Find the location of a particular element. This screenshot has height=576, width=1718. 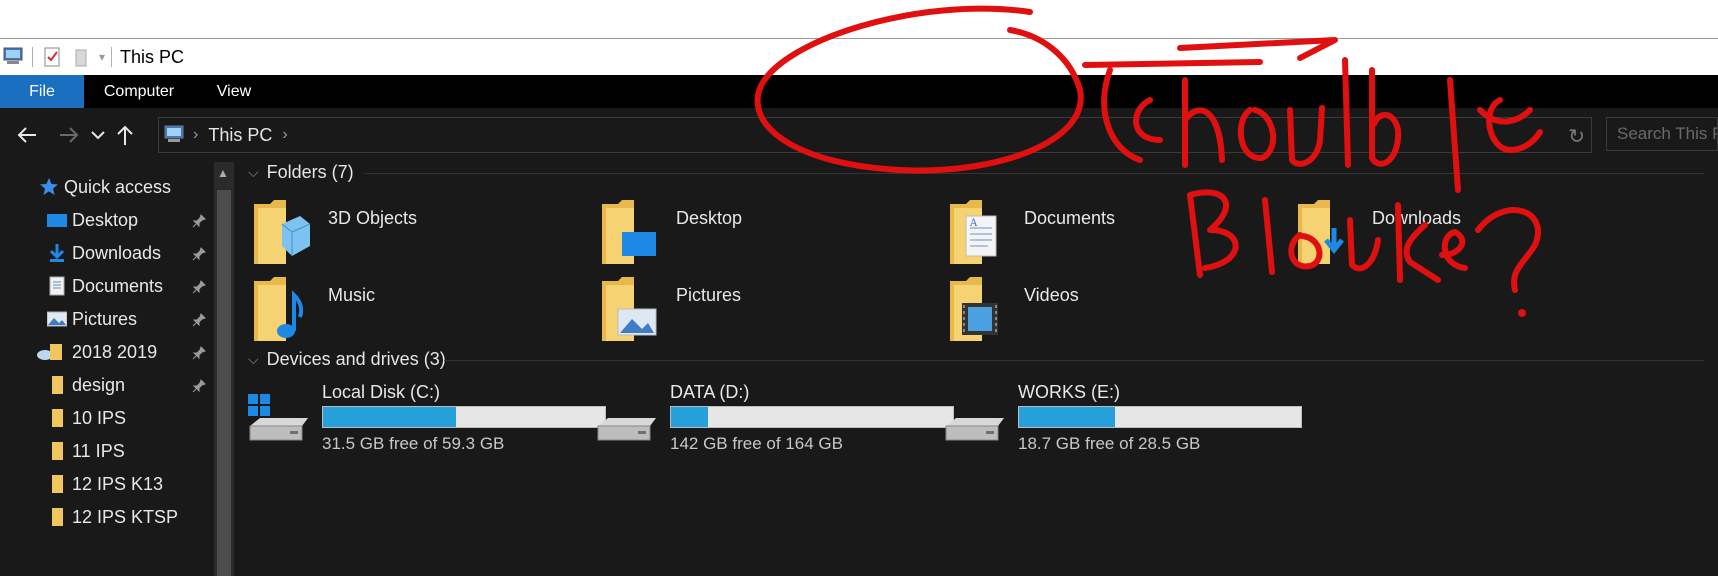

sidebar-item-pictures: Pictures is located at coordinates (107, 319).